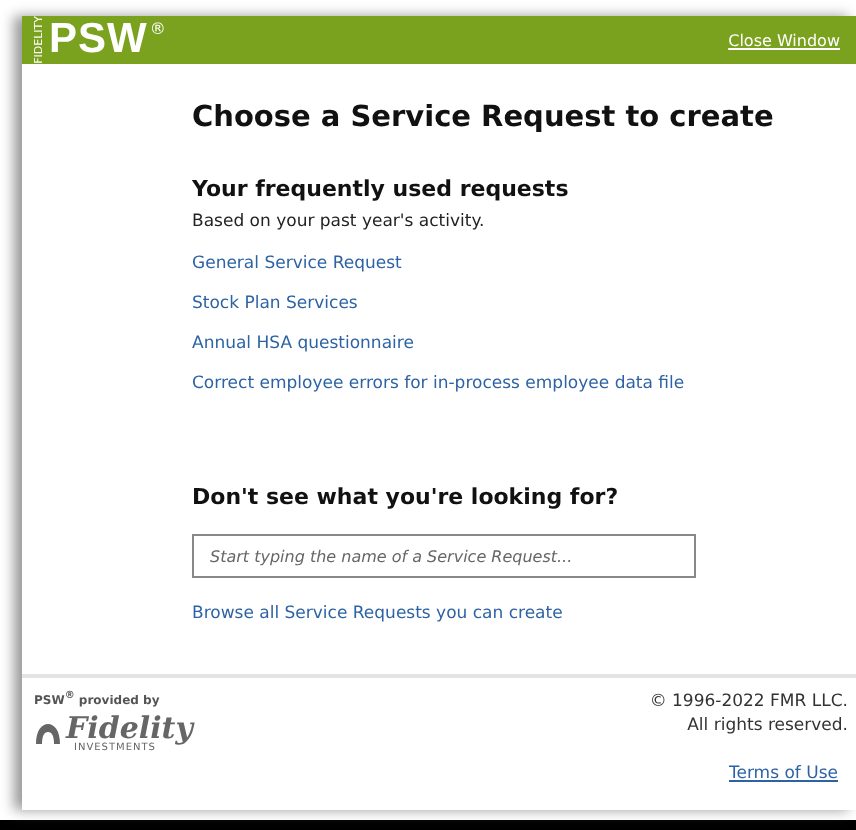 The width and height of the screenshot is (856, 830). I want to click on request-link: Stock Plan Services, so click(524, 304).